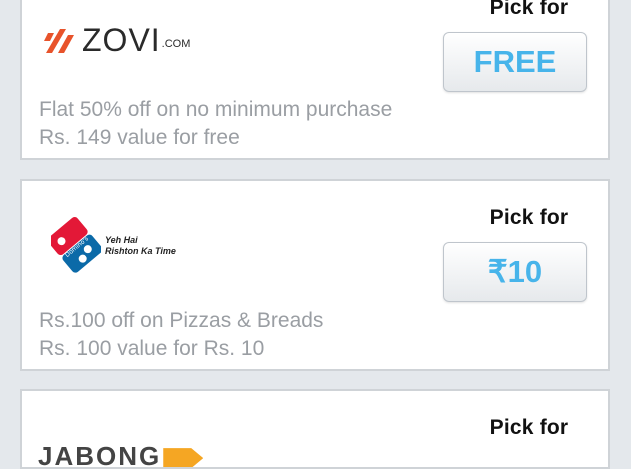  Describe the element at coordinates (152, 348) in the screenshot. I see `offer-description-line2: Rs. 100 value for Rs. 10` at that location.